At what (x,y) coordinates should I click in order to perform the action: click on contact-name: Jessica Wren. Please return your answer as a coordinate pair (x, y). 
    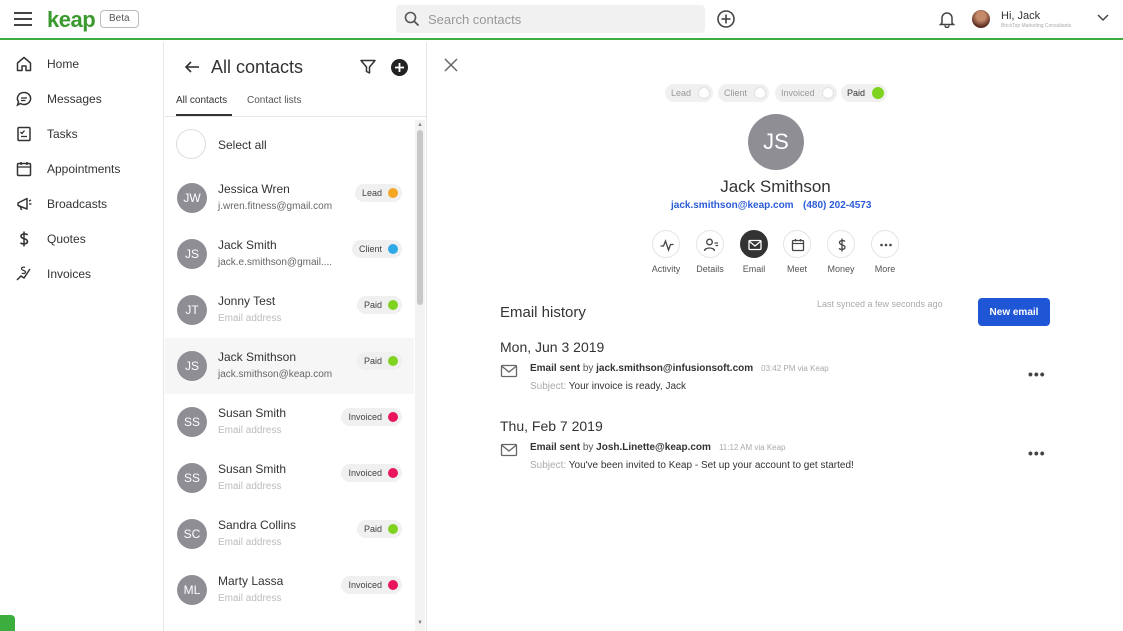
    Looking at the image, I should click on (254, 189).